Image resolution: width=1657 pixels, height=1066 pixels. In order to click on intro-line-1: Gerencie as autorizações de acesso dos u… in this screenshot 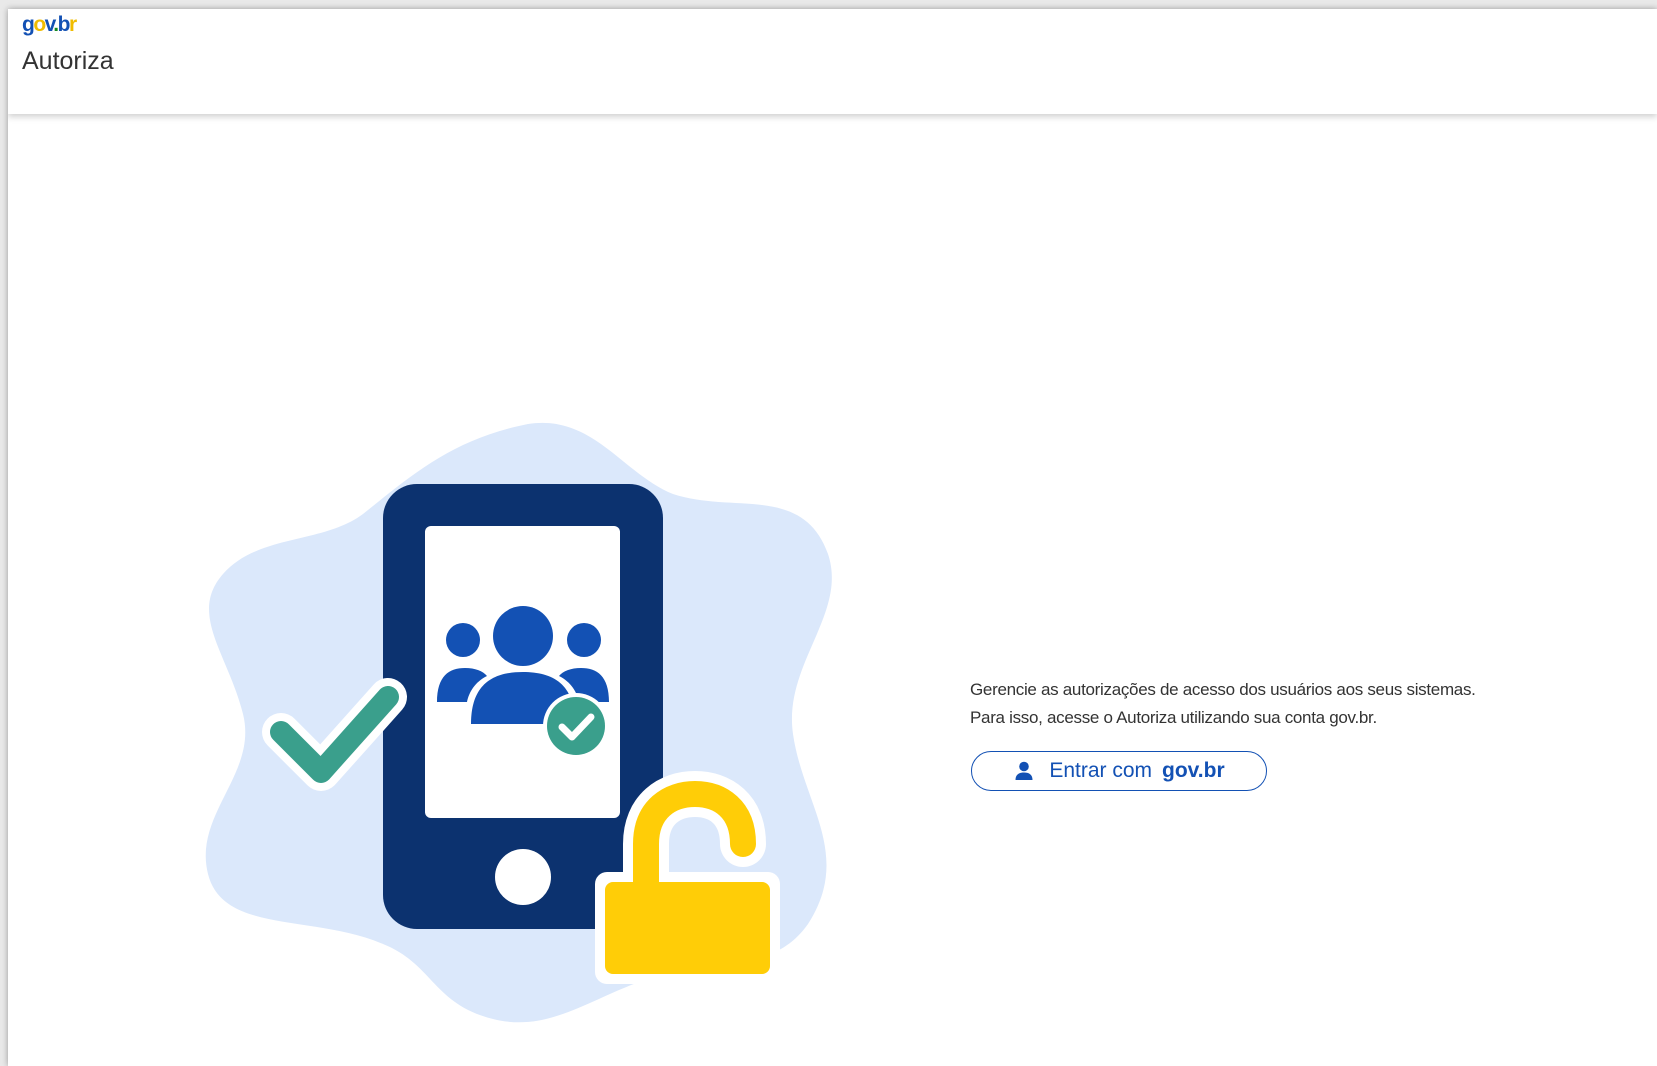, I will do `click(1223, 689)`.